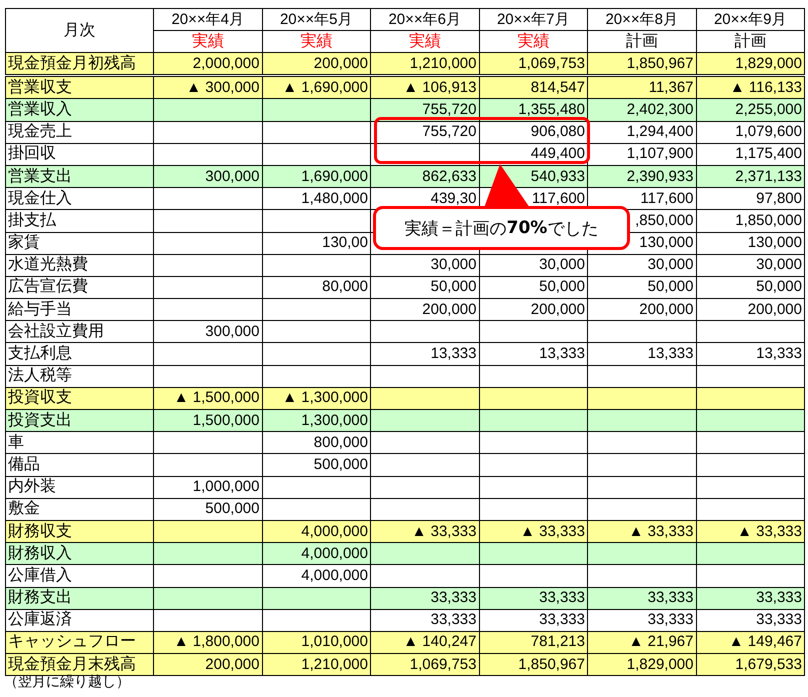 This screenshot has height=697, width=808. Describe the element at coordinates (424, 87) in the screenshot. I see `table-cell: ▲ 106,913` at that location.